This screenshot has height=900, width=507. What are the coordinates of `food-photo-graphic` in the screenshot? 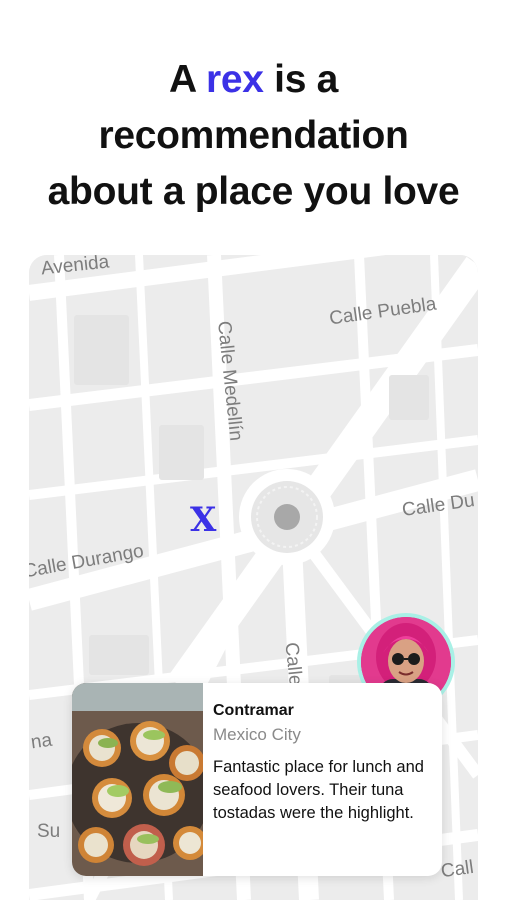 It's located at (137, 779).